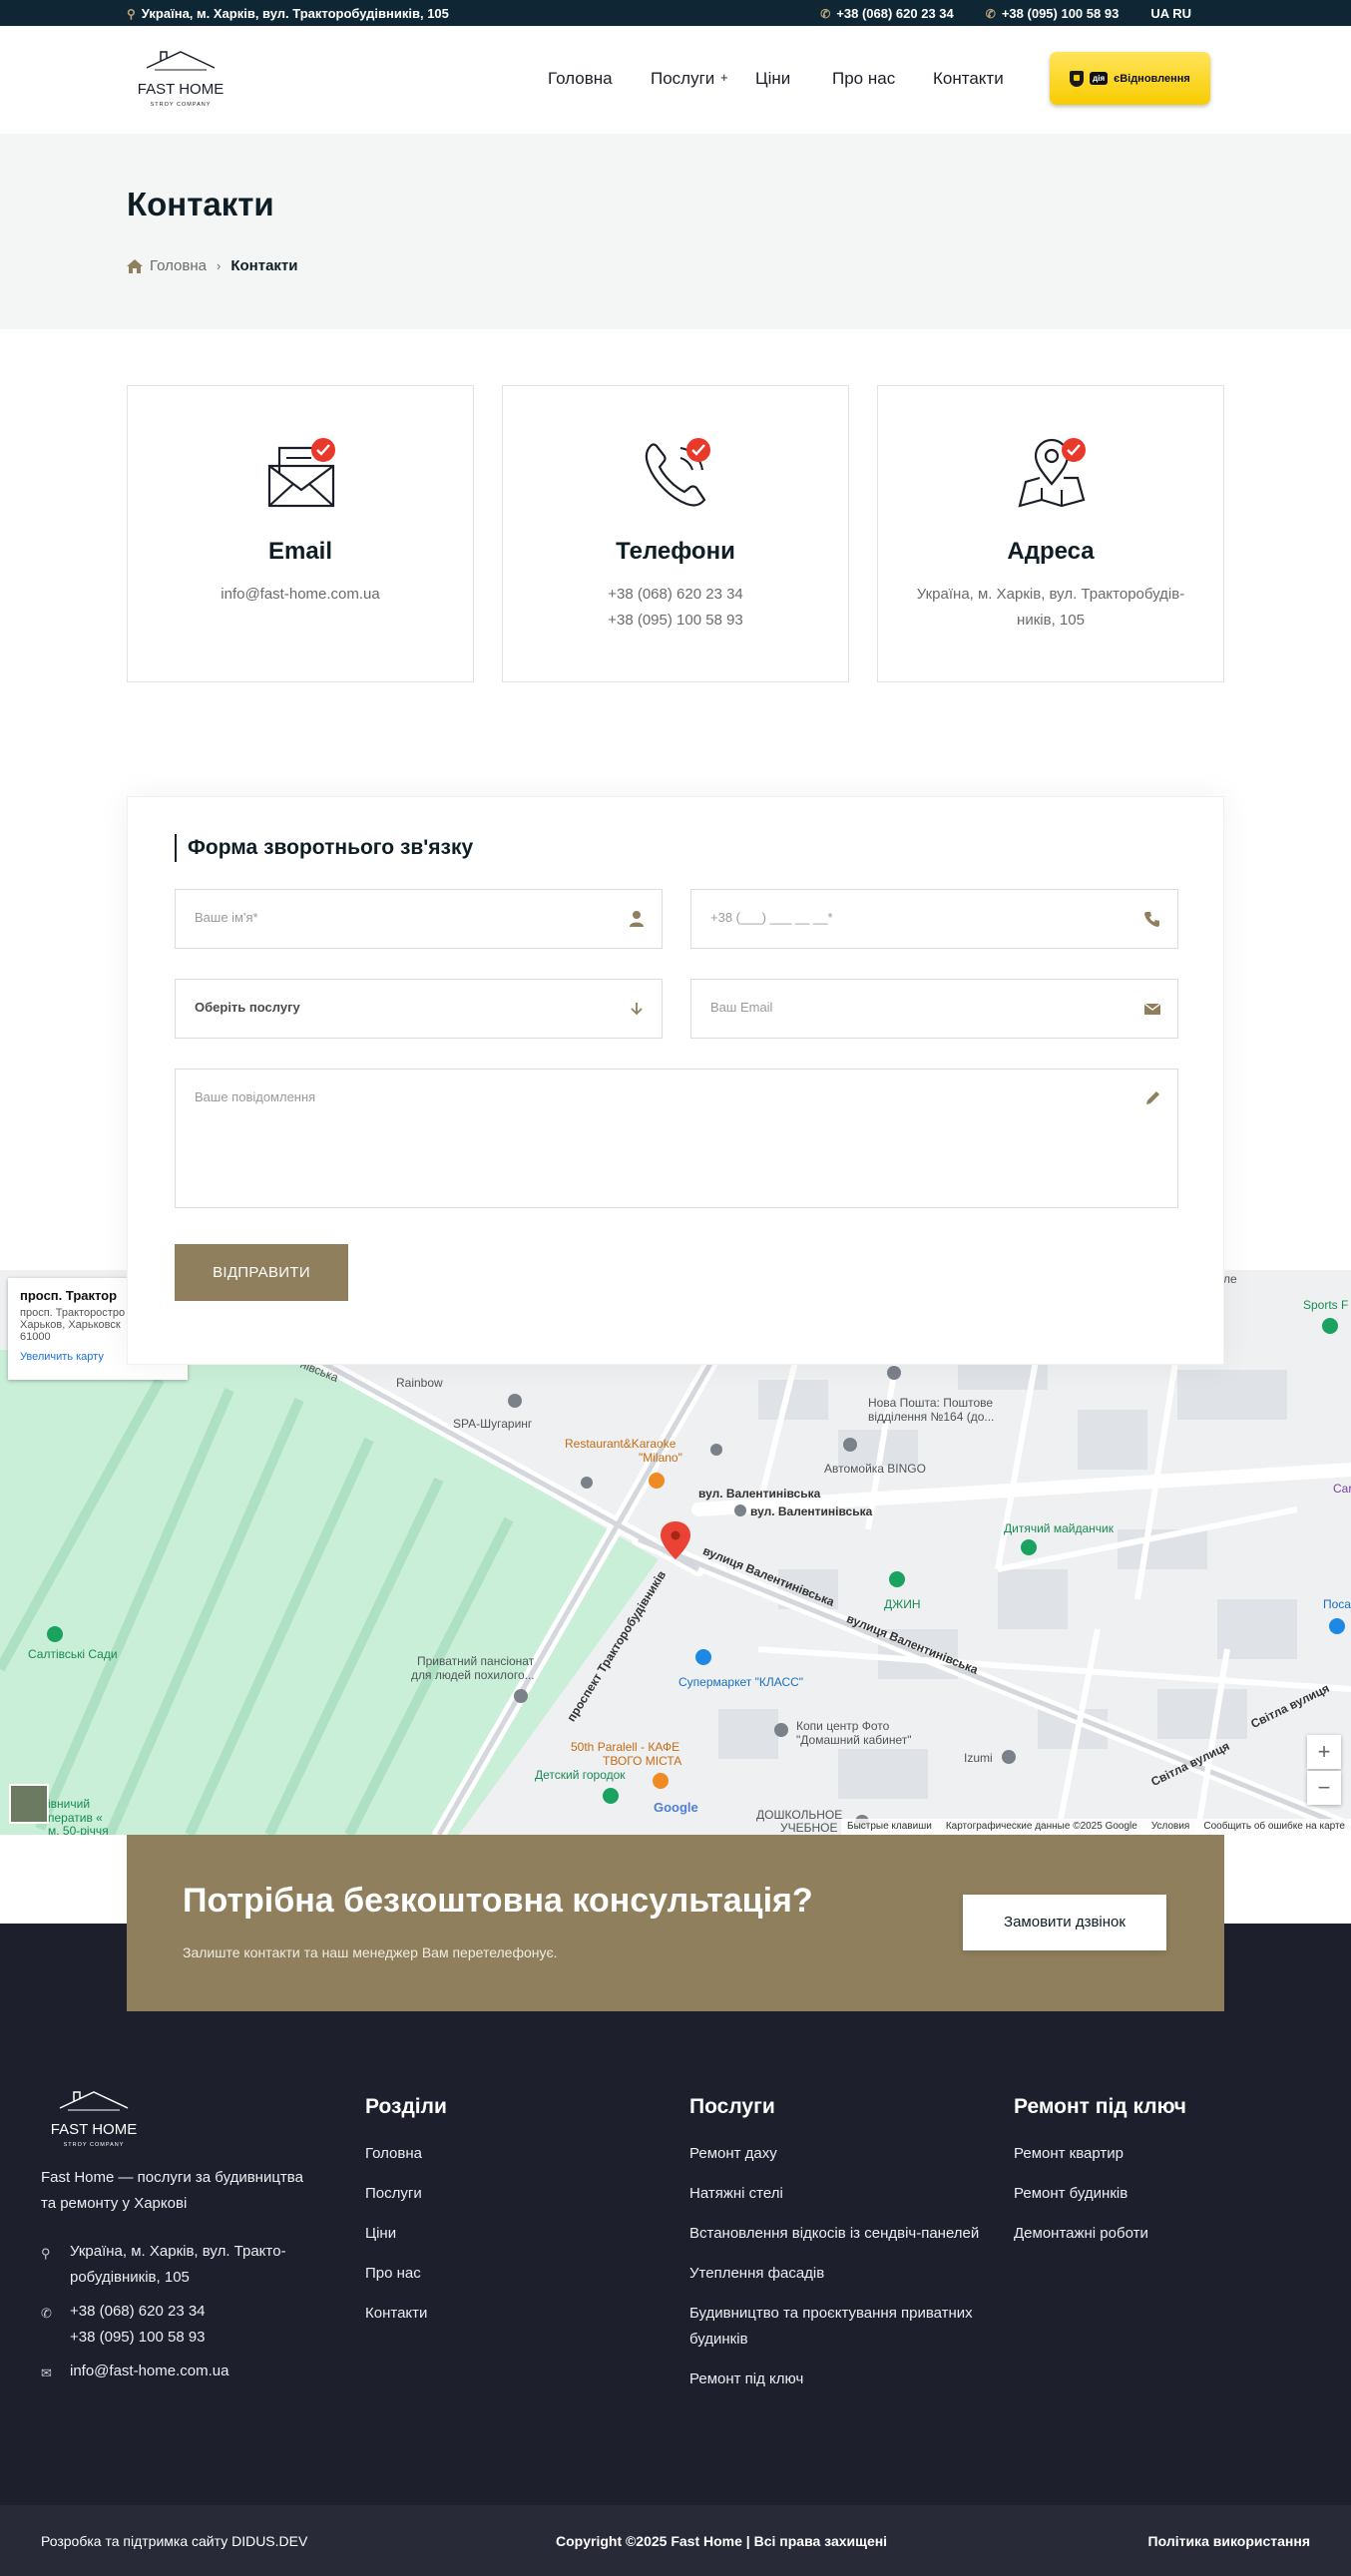 This screenshot has height=2576, width=1351. What do you see at coordinates (194, 2371) in the screenshot?
I see `footer-email-text: info@fast-home.com.ua` at bounding box center [194, 2371].